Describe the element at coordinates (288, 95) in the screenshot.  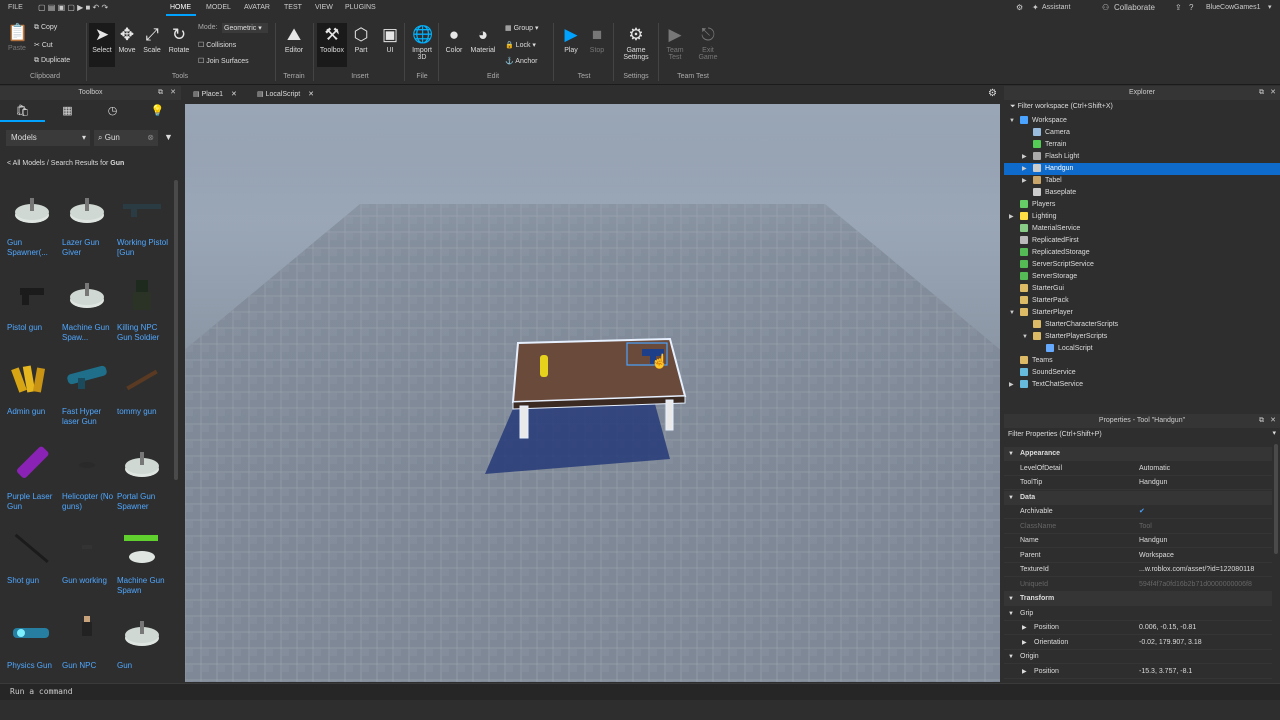
I see `tab-localscript: ▤ LocalScript ✕` at that location.